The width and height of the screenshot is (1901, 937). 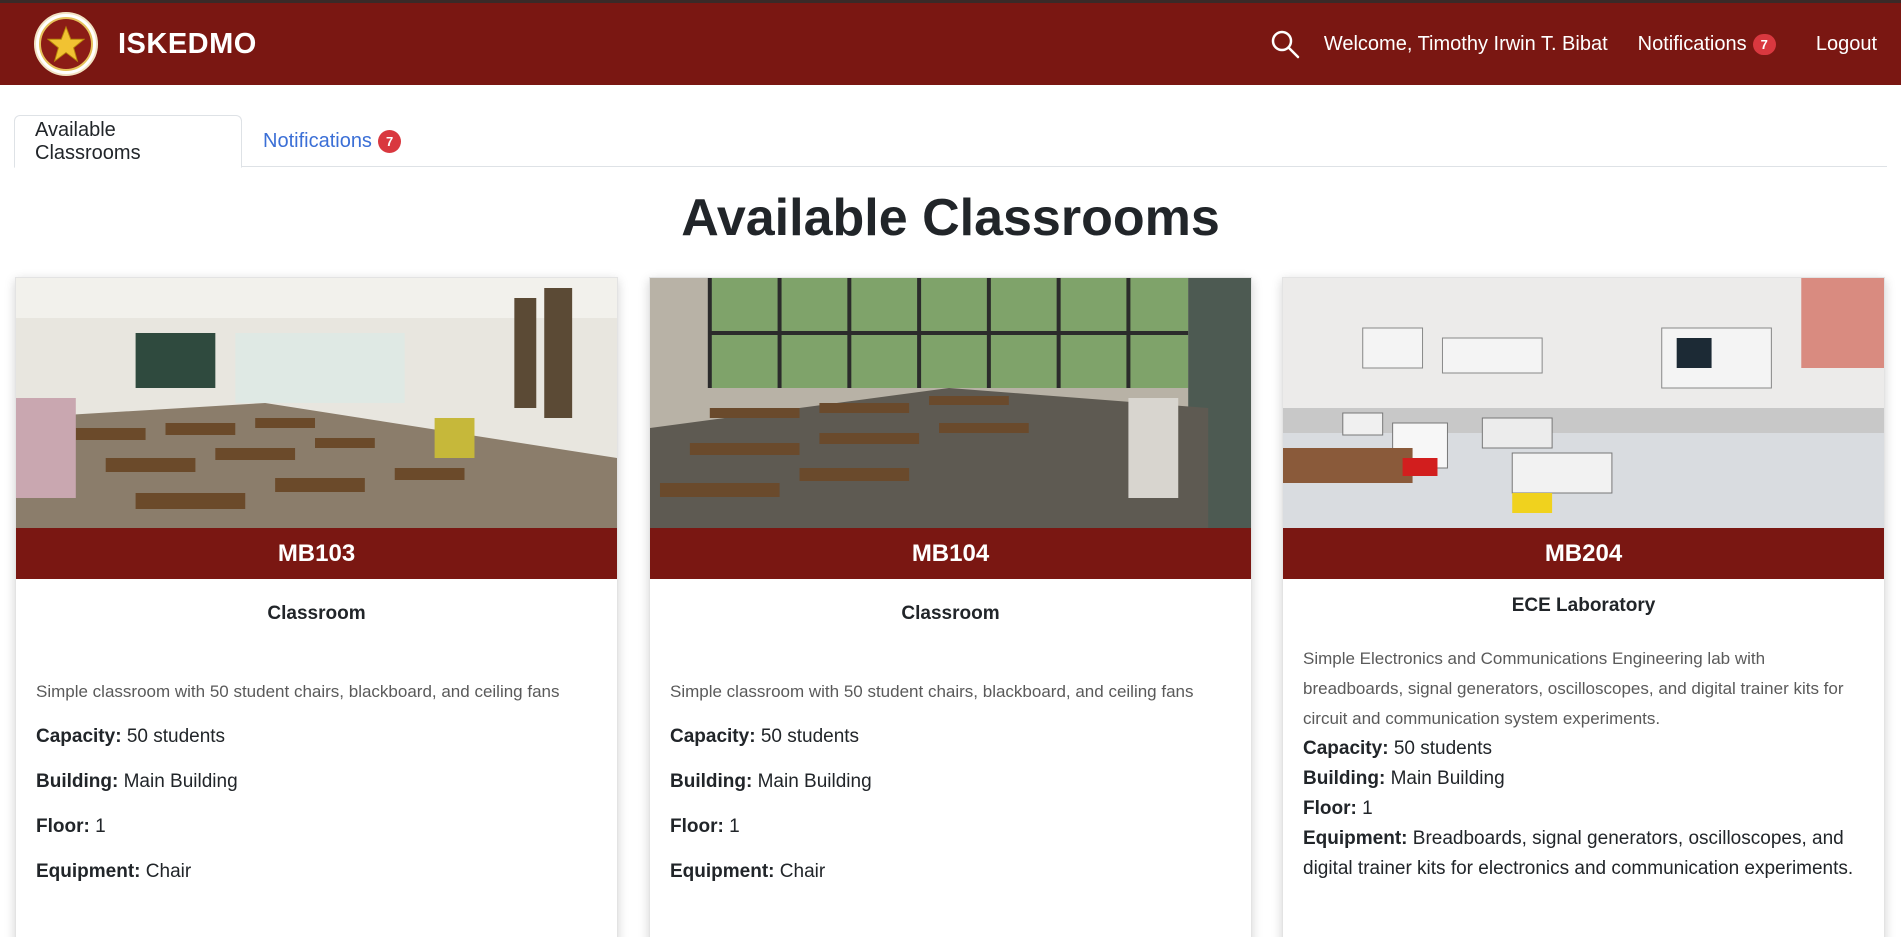 I want to click on tab-available-classrooms: Available Classrooms, so click(x=128, y=141).